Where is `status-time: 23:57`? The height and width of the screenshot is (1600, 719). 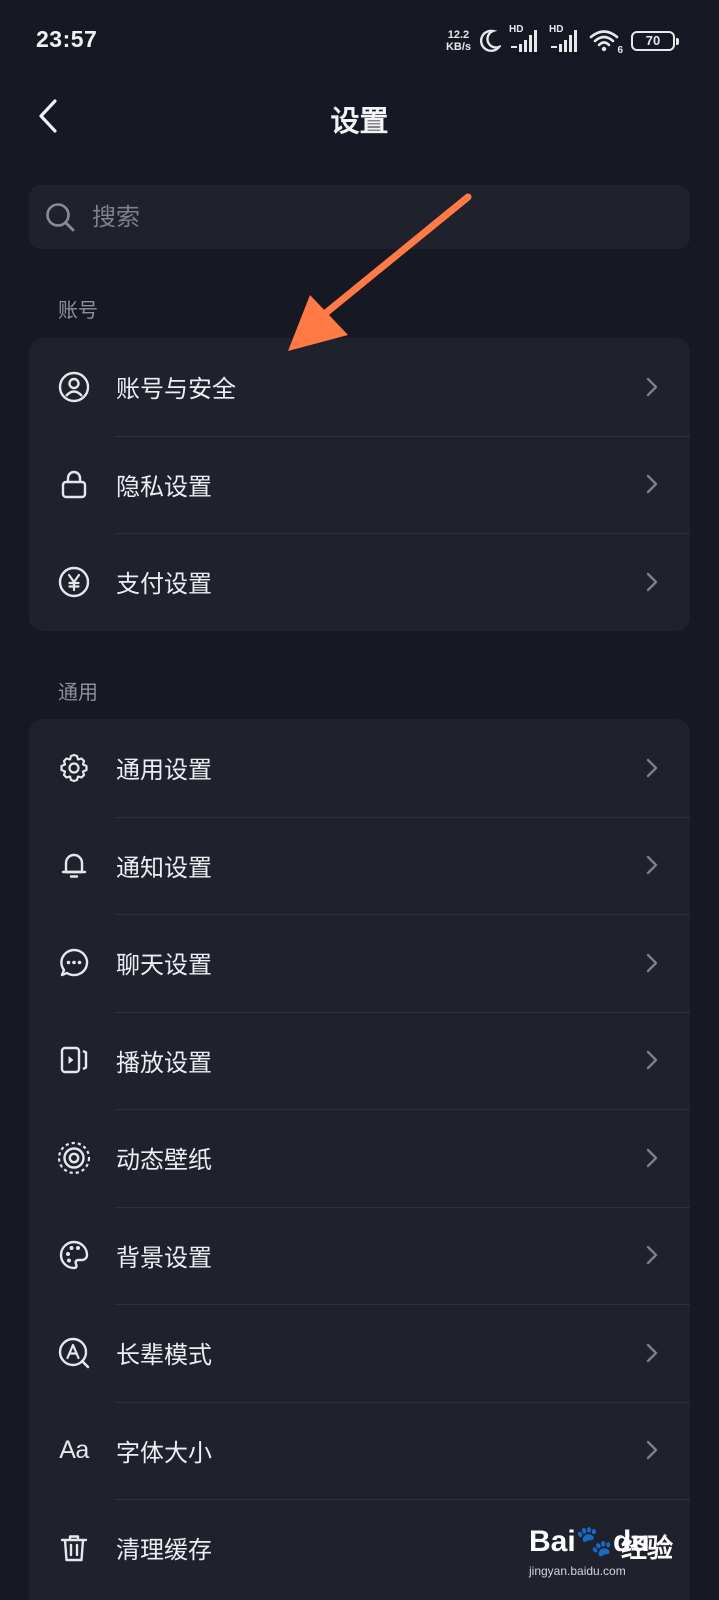
status-time: 23:57 is located at coordinates (67, 39).